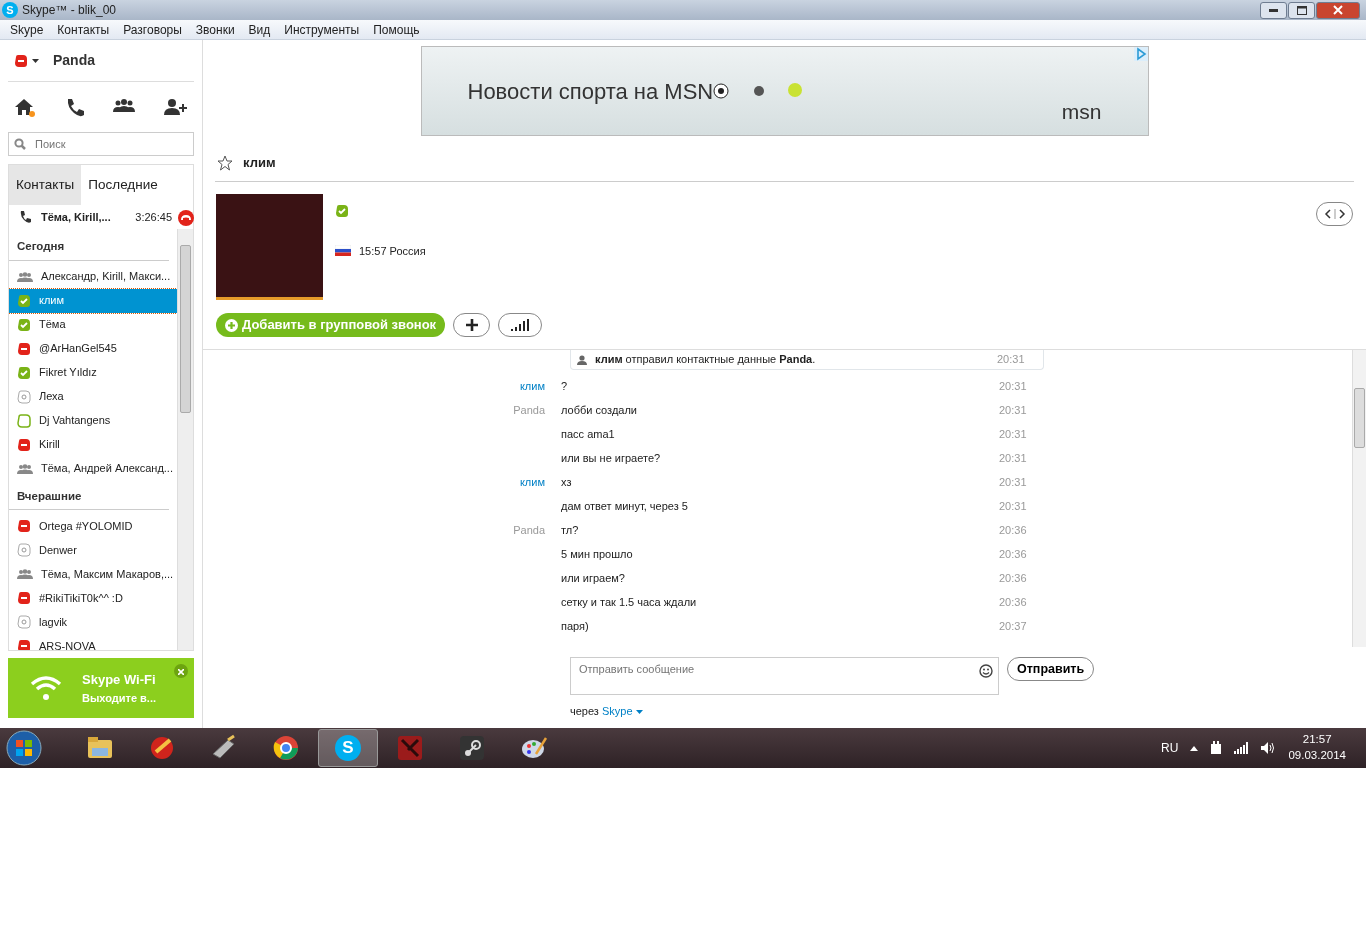 The width and height of the screenshot is (1366, 928). What do you see at coordinates (175, 107) in the screenshot?
I see `add-contact-icon` at bounding box center [175, 107].